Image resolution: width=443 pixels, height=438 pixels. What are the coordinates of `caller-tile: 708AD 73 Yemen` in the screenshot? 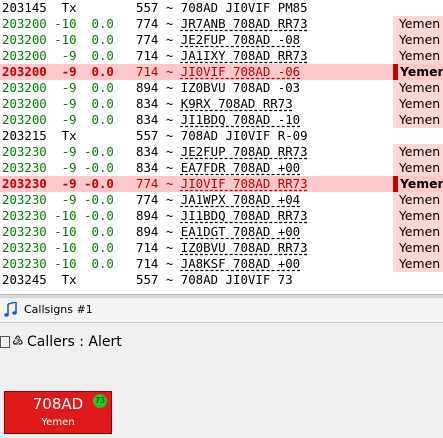 It's located at (58, 412).